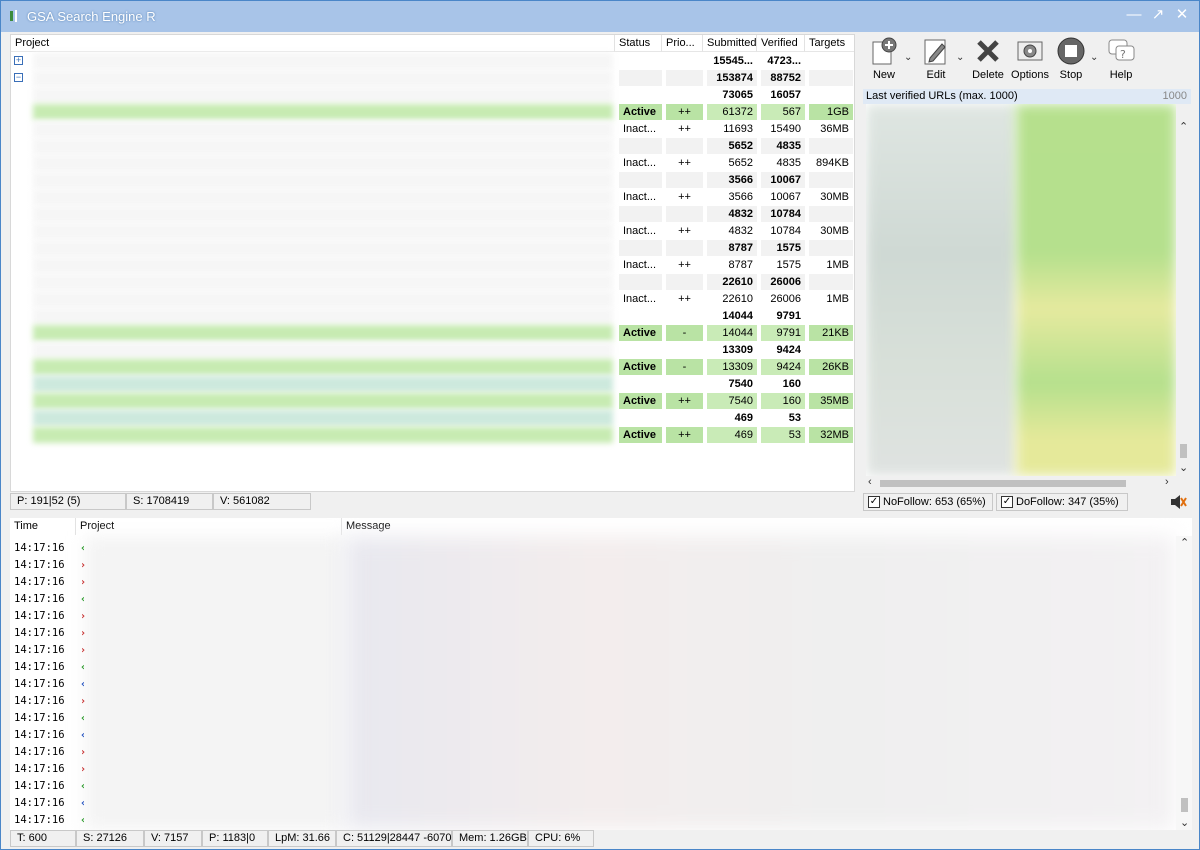 This screenshot has width=1200, height=850. What do you see at coordinates (1178, 502) in the screenshot?
I see `sound-muted-icon` at bounding box center [1178, 502].